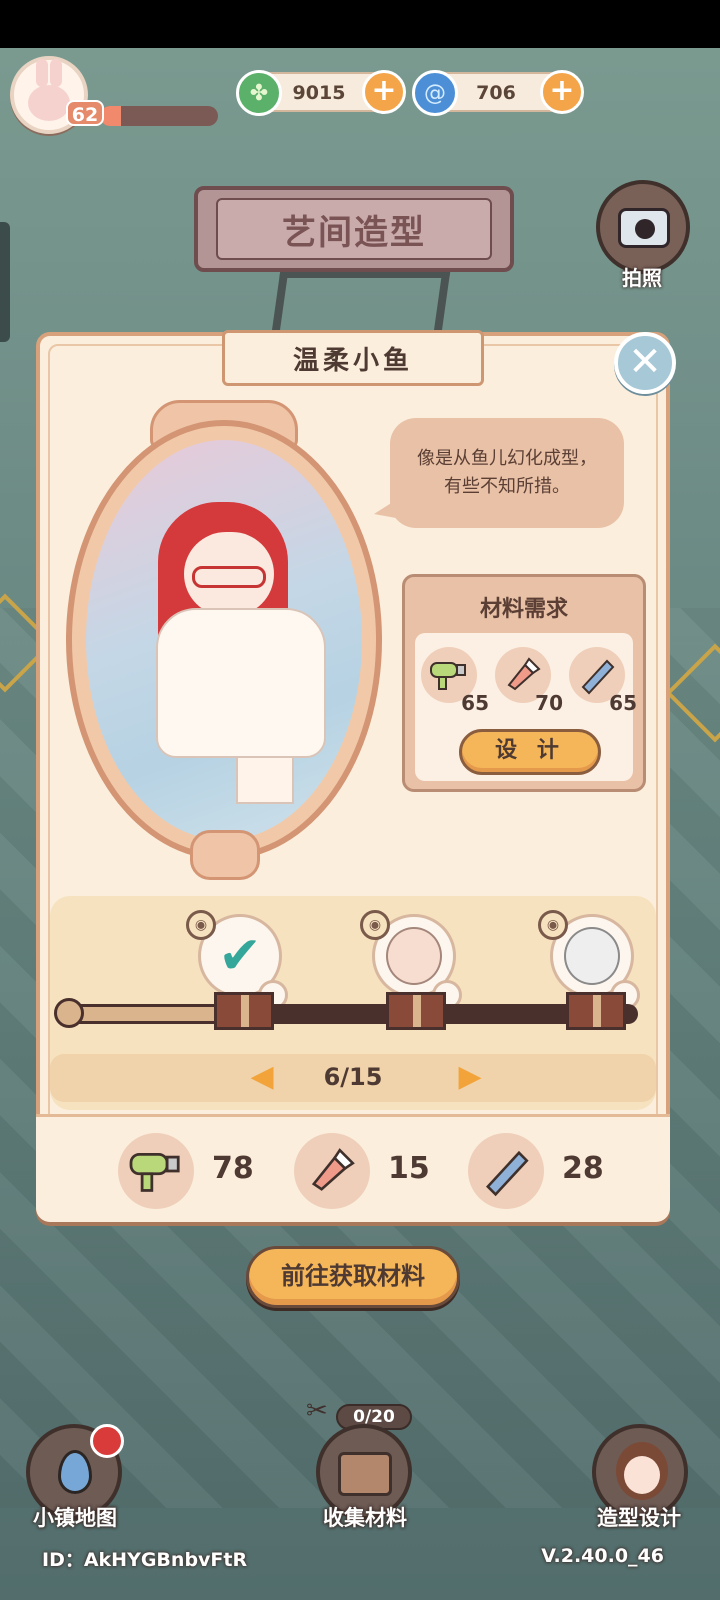 This screenshot has width=720, height=1600. What do you see at coordinates (379, 1172) in the screenshot?
I see `inventory-makeup-brush: 15` at bounding box center [379, 1172].